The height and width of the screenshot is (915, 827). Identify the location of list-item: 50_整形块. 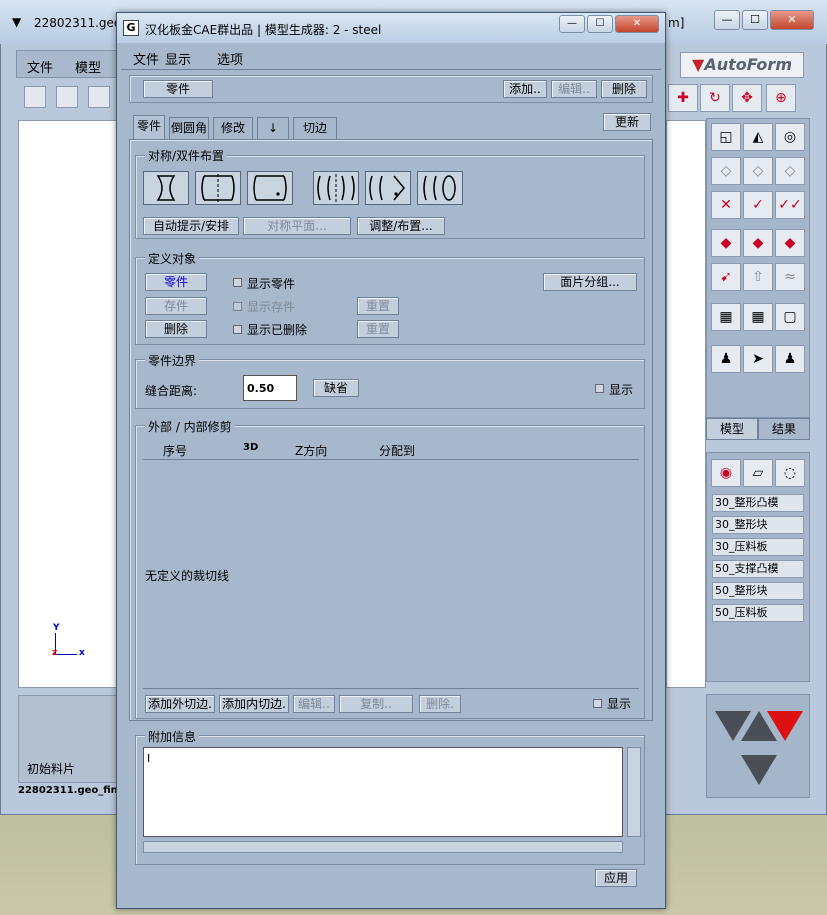
(758, 591).